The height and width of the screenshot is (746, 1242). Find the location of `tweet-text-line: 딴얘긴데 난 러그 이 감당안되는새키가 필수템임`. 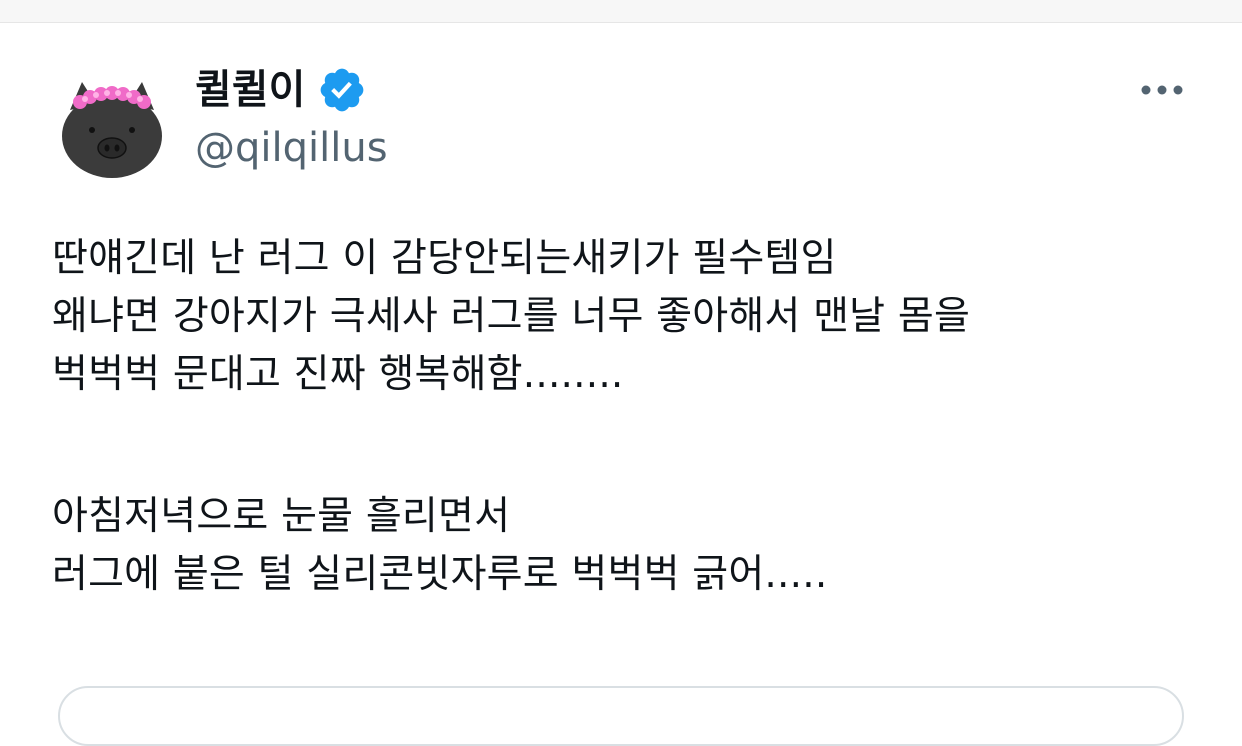

tweet-text-line: 딴얘긴데 난 러그 이 감당안되는새키가 필수템임 is located at coordinates (444, 258).